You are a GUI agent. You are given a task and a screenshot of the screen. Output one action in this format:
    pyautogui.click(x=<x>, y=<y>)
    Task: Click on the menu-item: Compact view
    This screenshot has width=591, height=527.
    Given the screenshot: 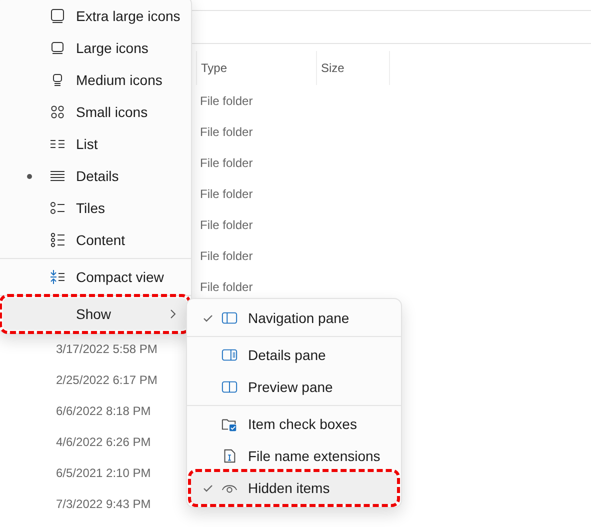 What is the action you would take?
    pyautogui.click(x=95, y=277)
    